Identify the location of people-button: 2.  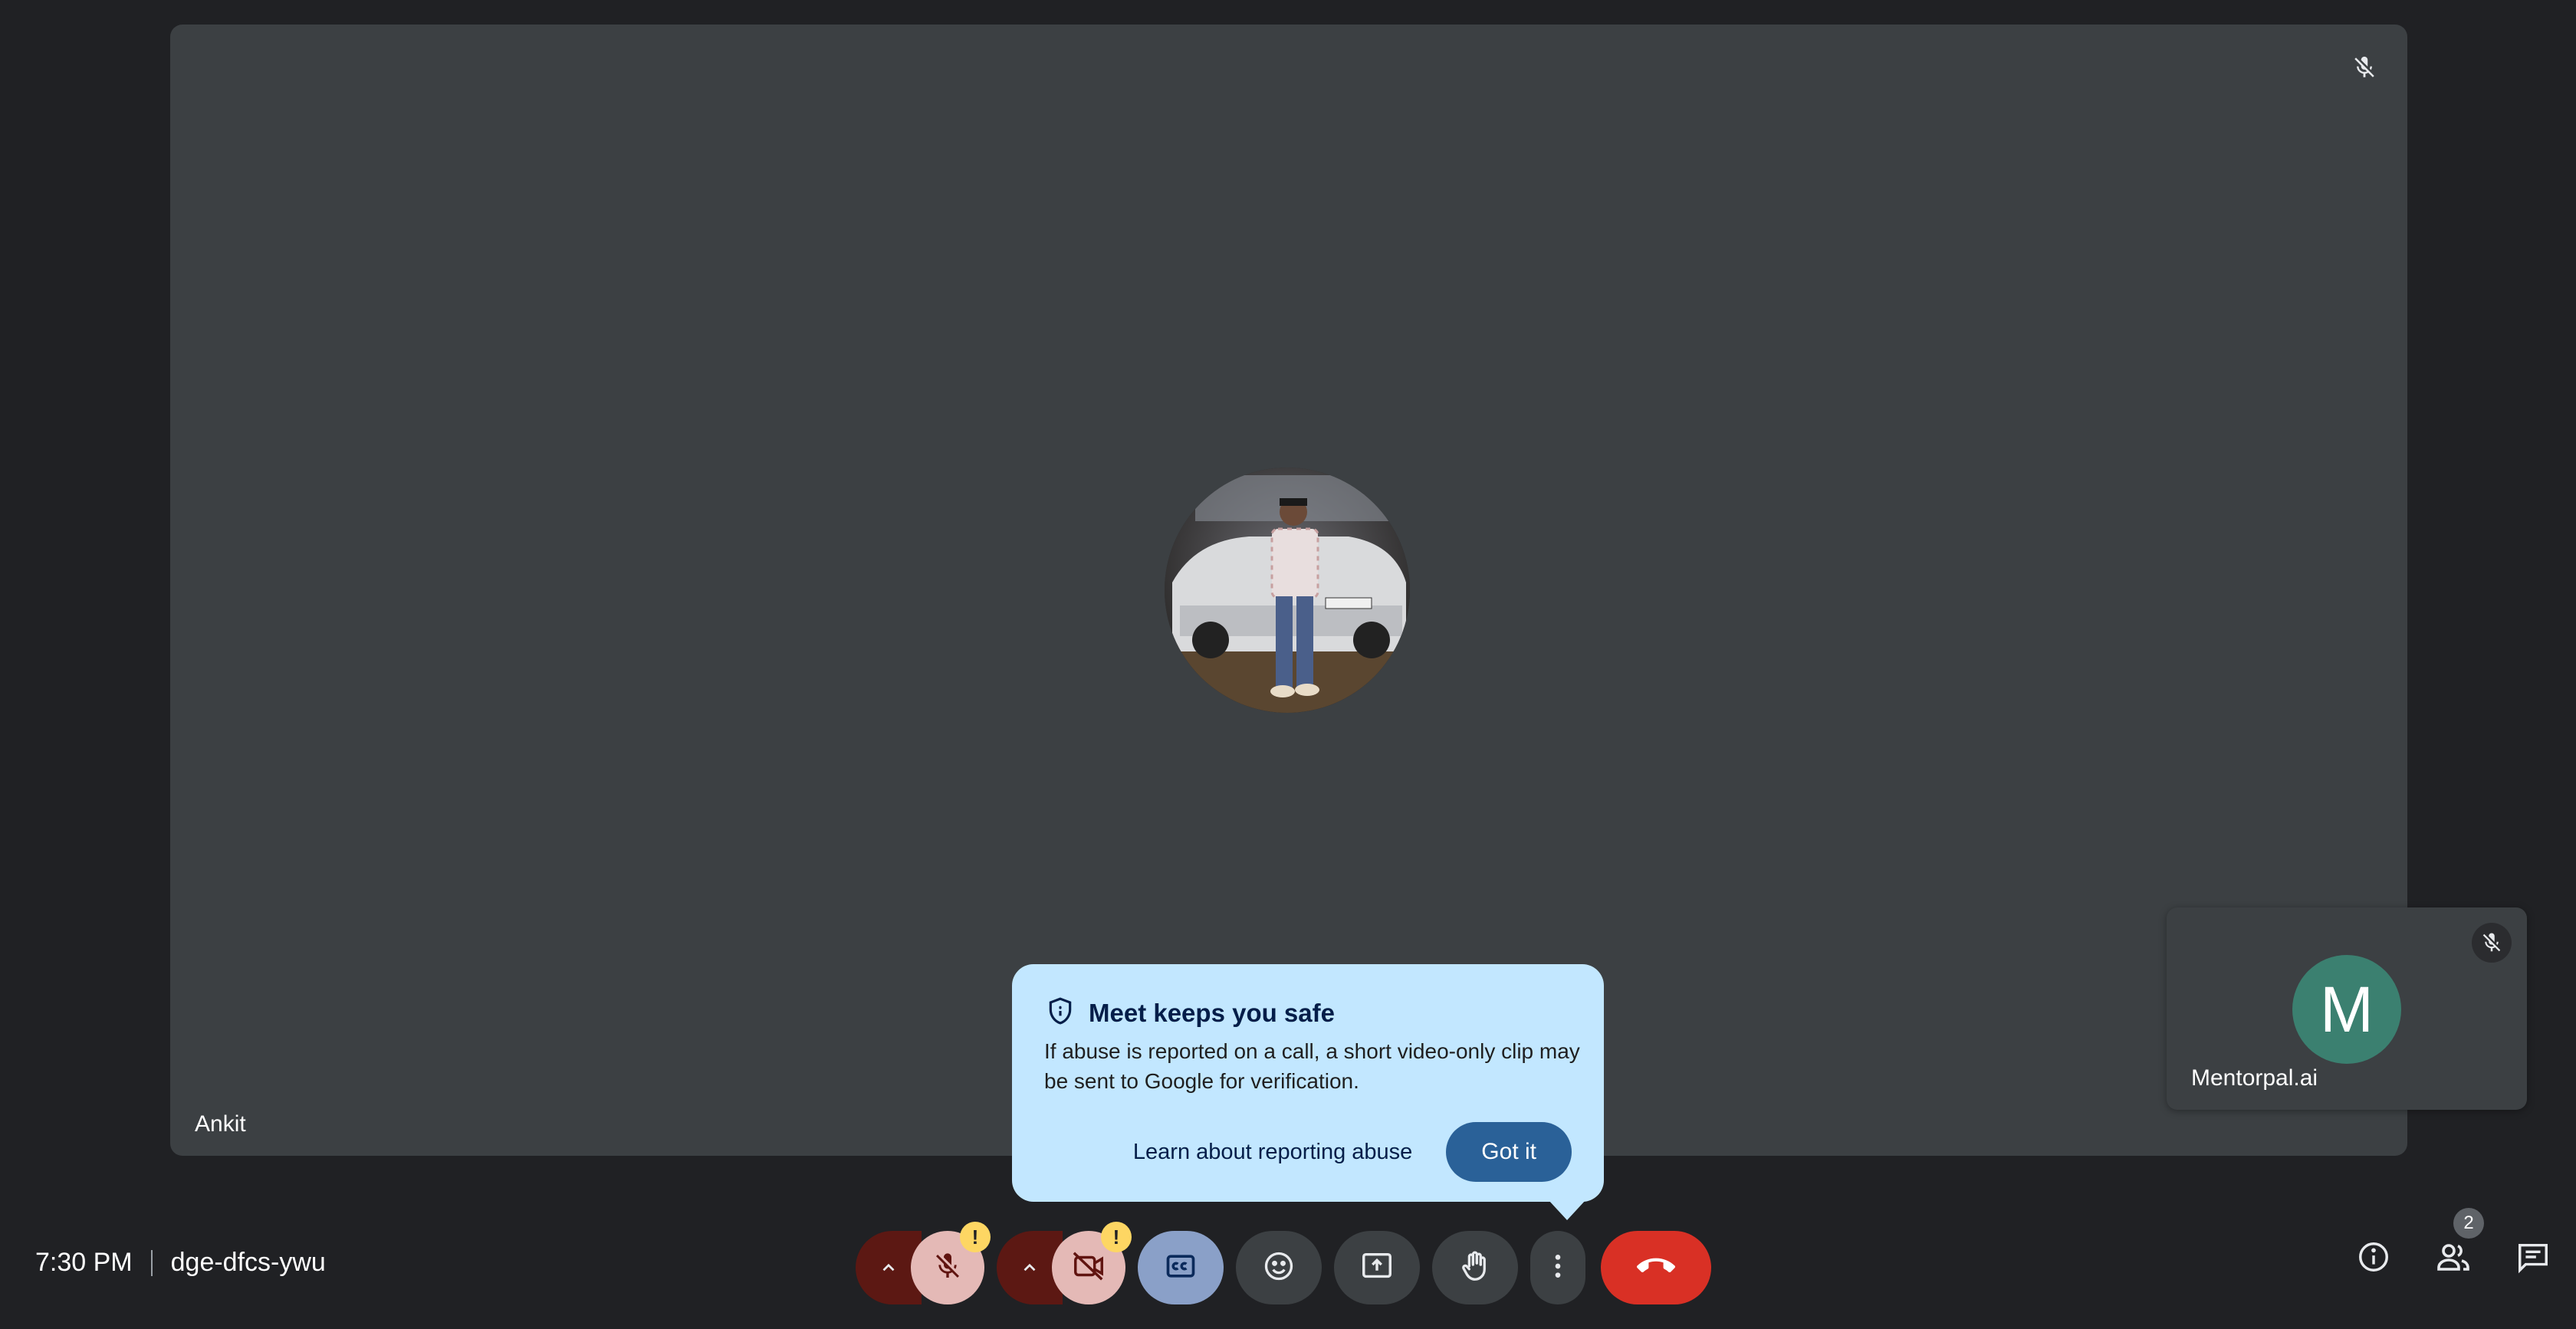
(2456, 1245).